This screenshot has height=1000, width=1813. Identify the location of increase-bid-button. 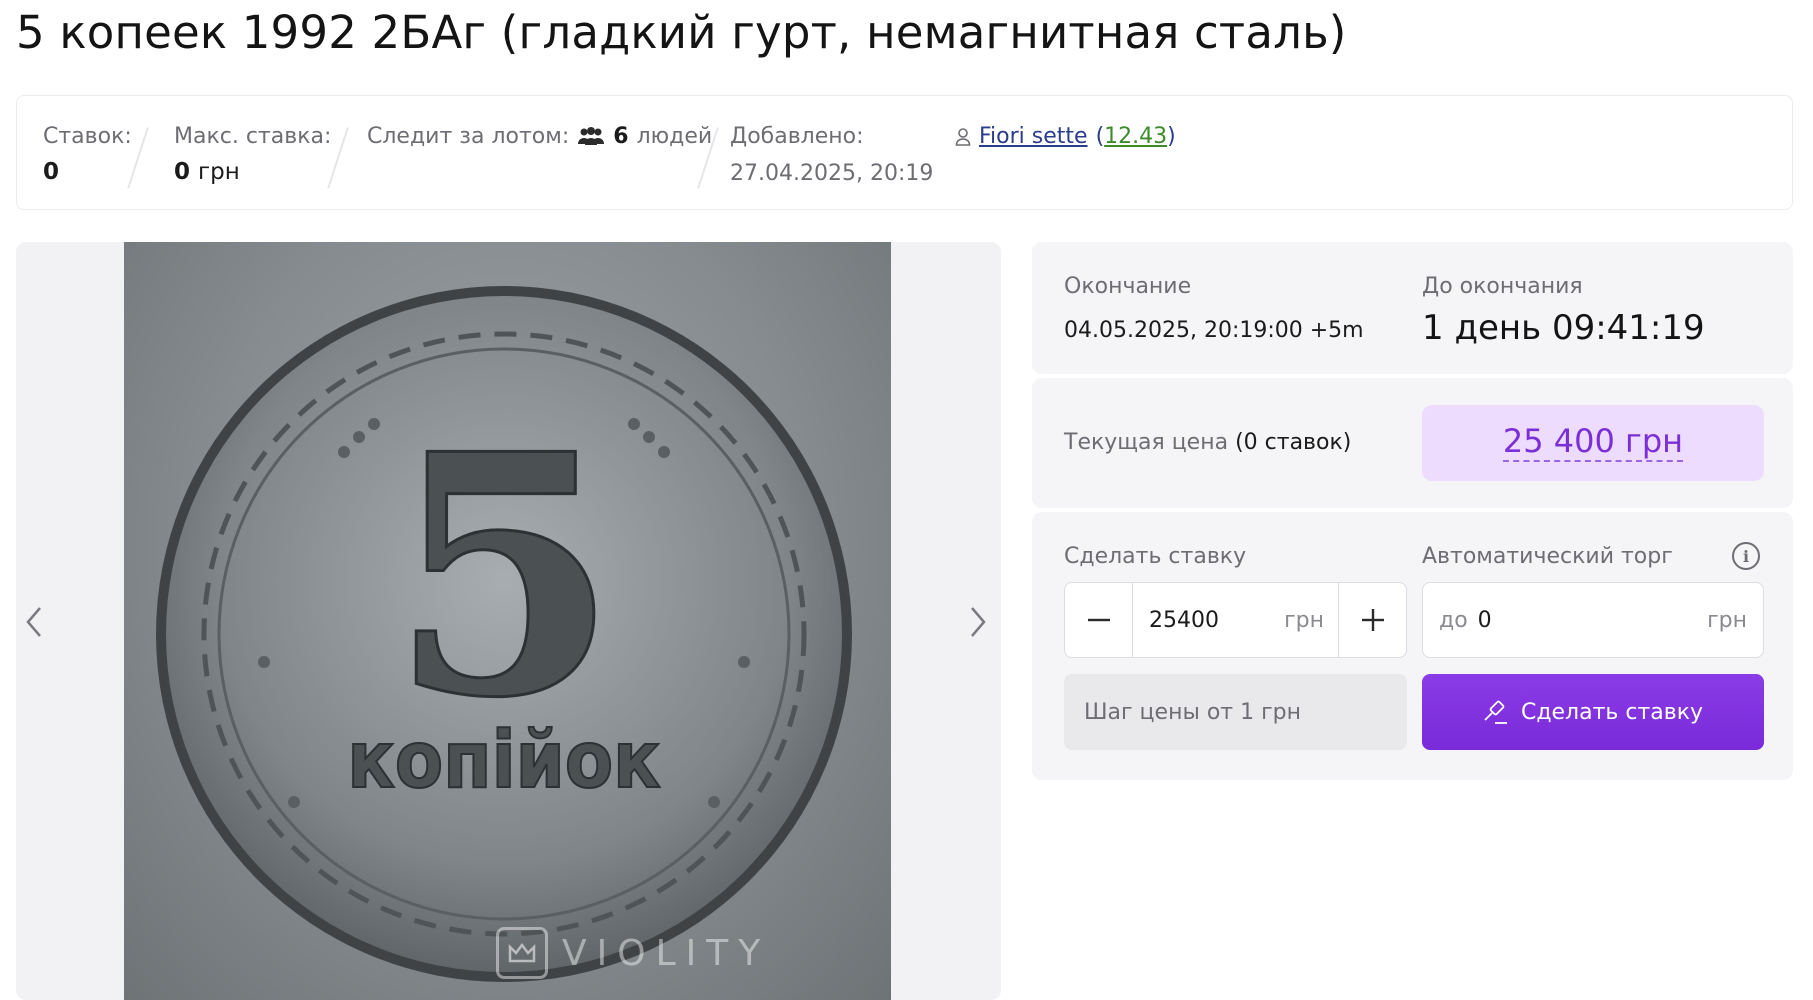
(1372, 620).